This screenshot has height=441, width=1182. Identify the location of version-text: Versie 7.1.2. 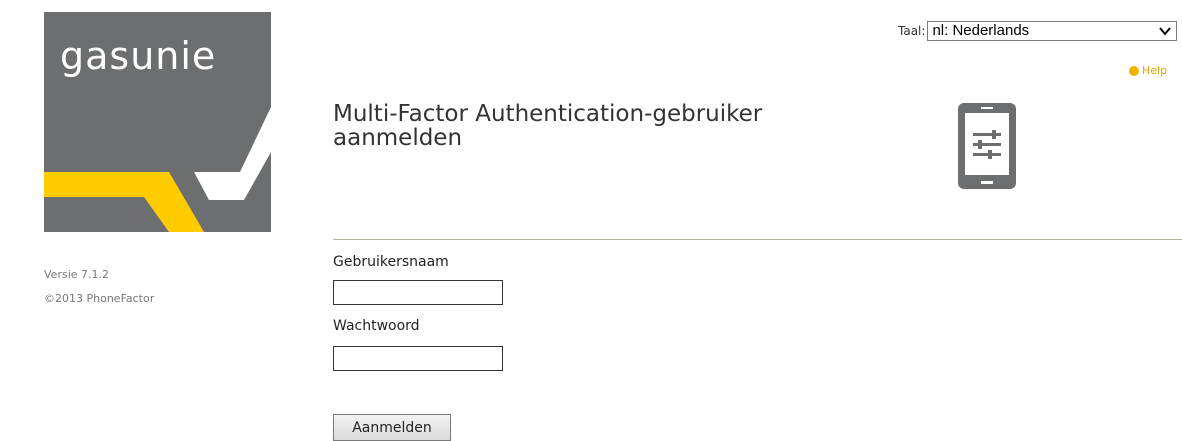
(77, 274).